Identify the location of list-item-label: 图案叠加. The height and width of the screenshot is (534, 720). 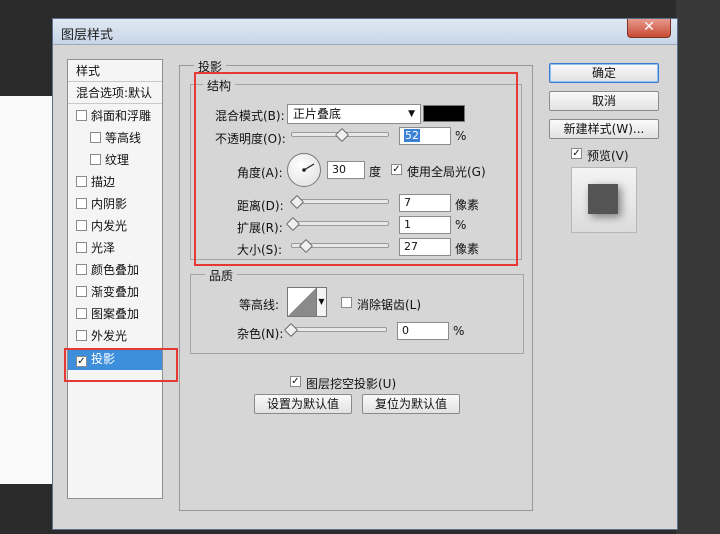
(115, 314).